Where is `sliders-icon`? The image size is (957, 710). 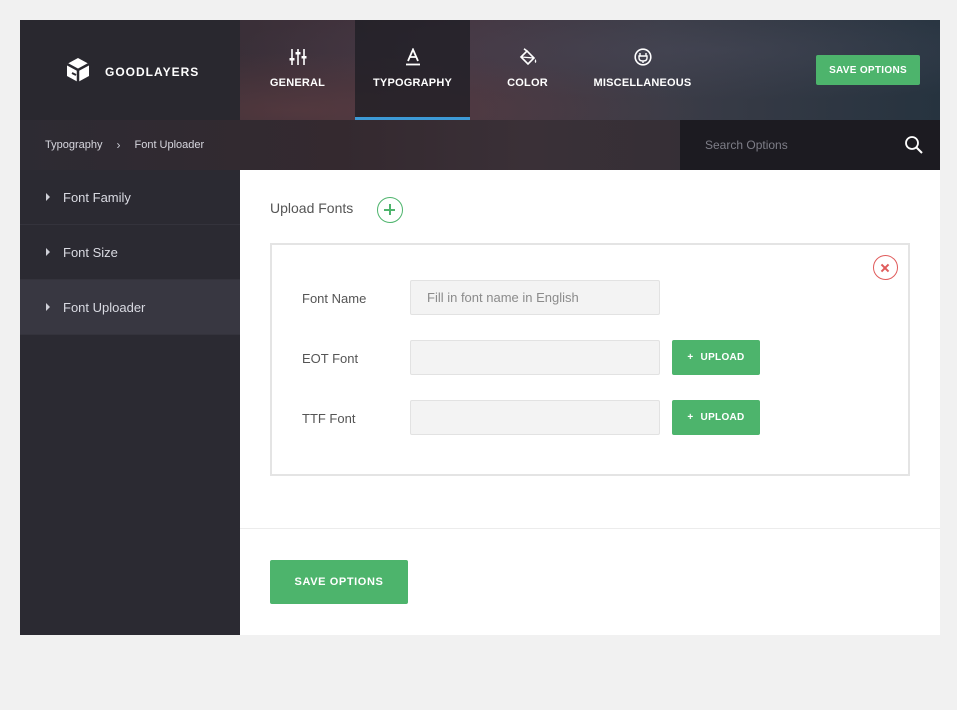
sliders-icon is located at coordinates (298, 57).